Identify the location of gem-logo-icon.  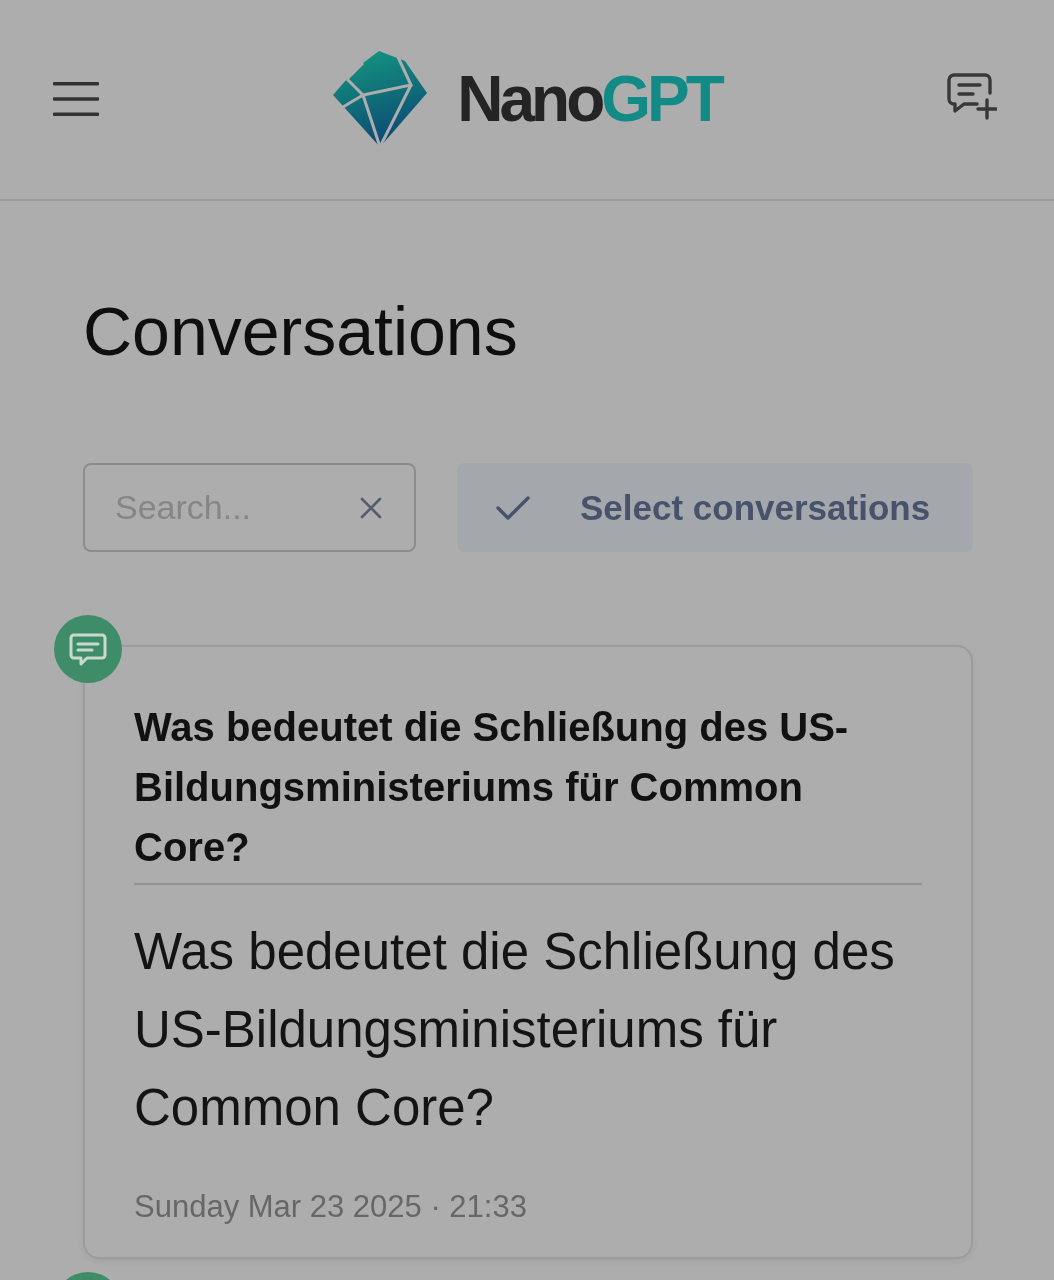
(380, 98).